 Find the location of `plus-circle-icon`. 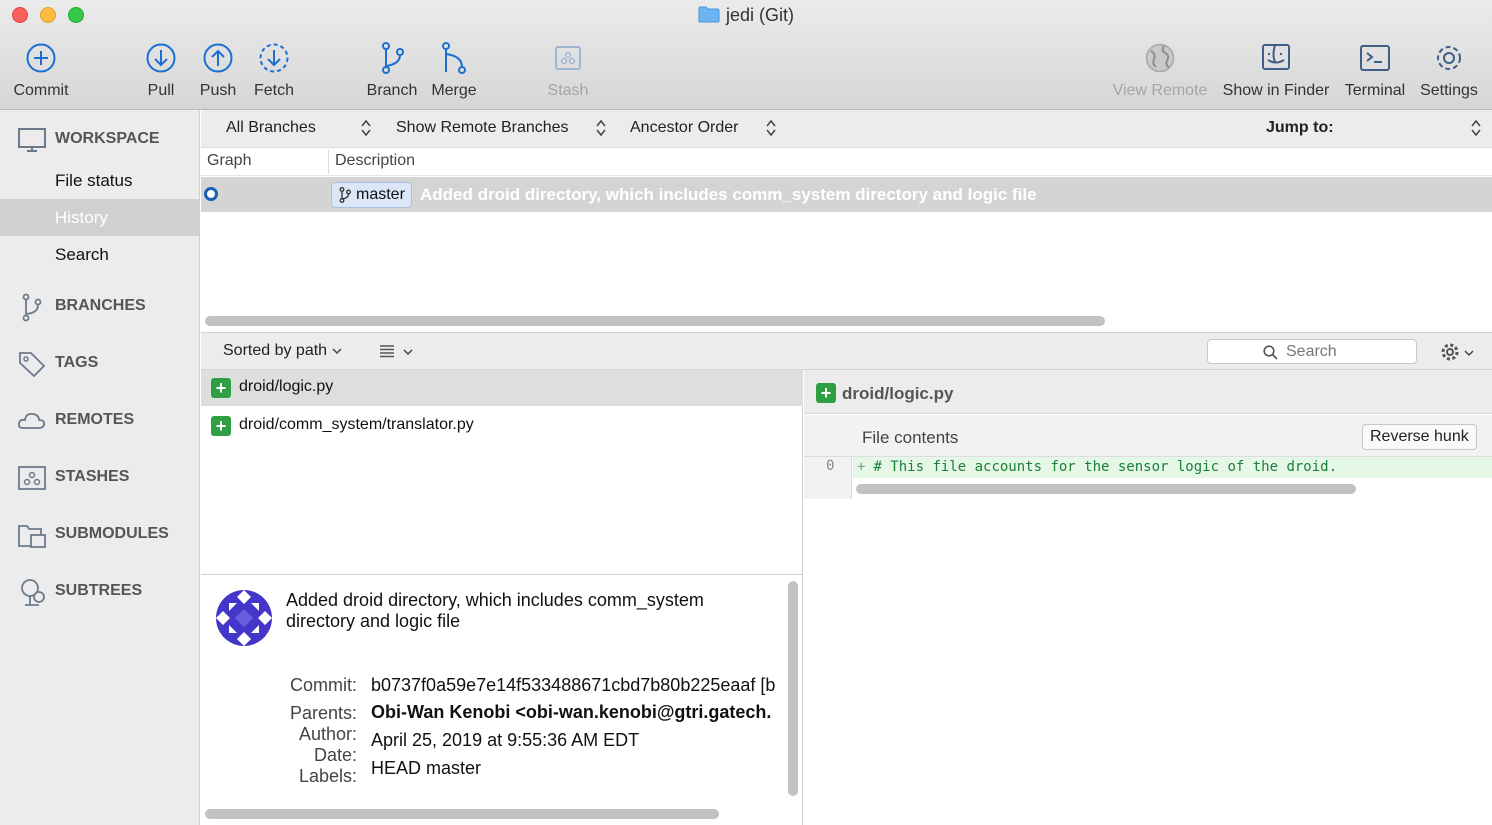

plus-circle-icon is located at coordinates (41, 58).